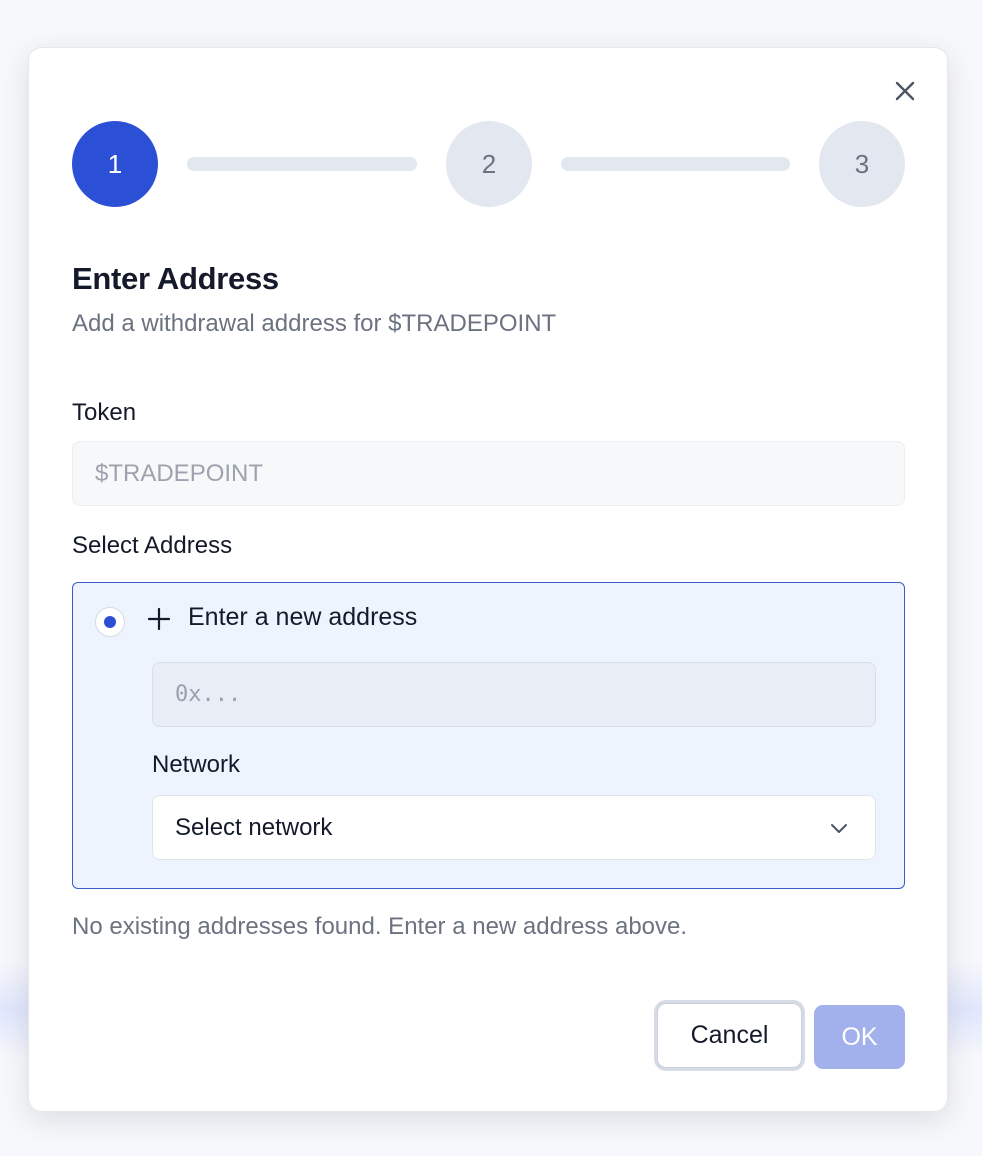 Image resolution: width=982 pixels, height=1156 pixels. I want to click on new-address-radio, so click(110, 622).